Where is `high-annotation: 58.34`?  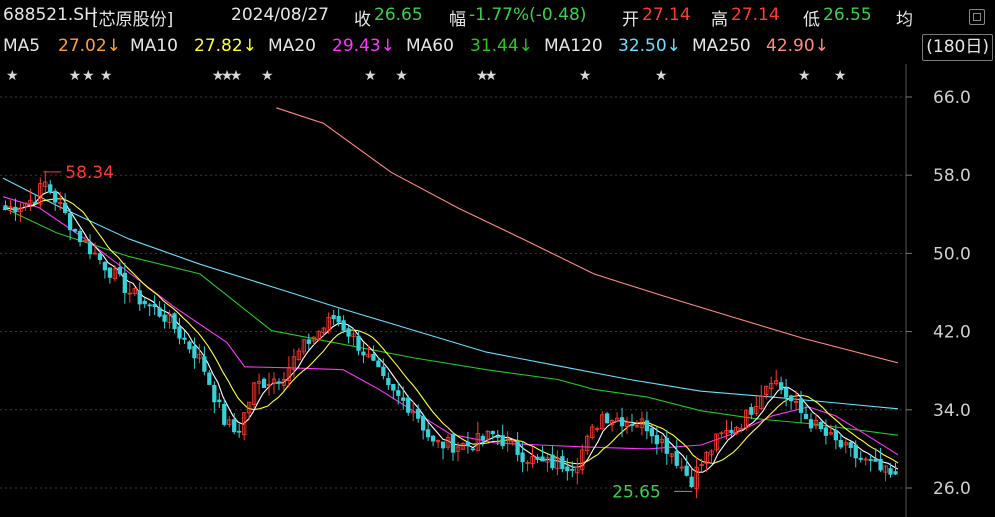
high-annotation: 58.34 is located at coordinates (89, 173).